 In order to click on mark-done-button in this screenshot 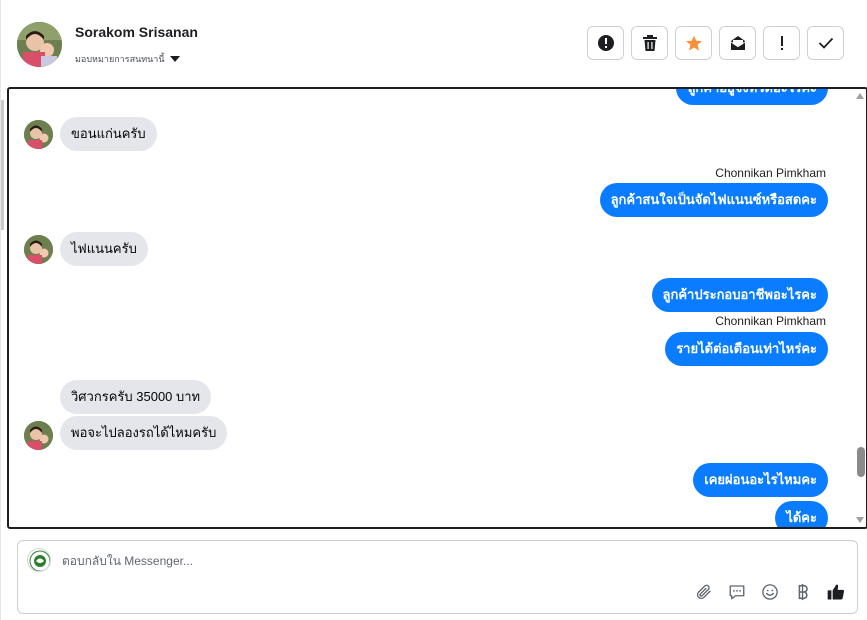, I will do `click(825, 43)`.